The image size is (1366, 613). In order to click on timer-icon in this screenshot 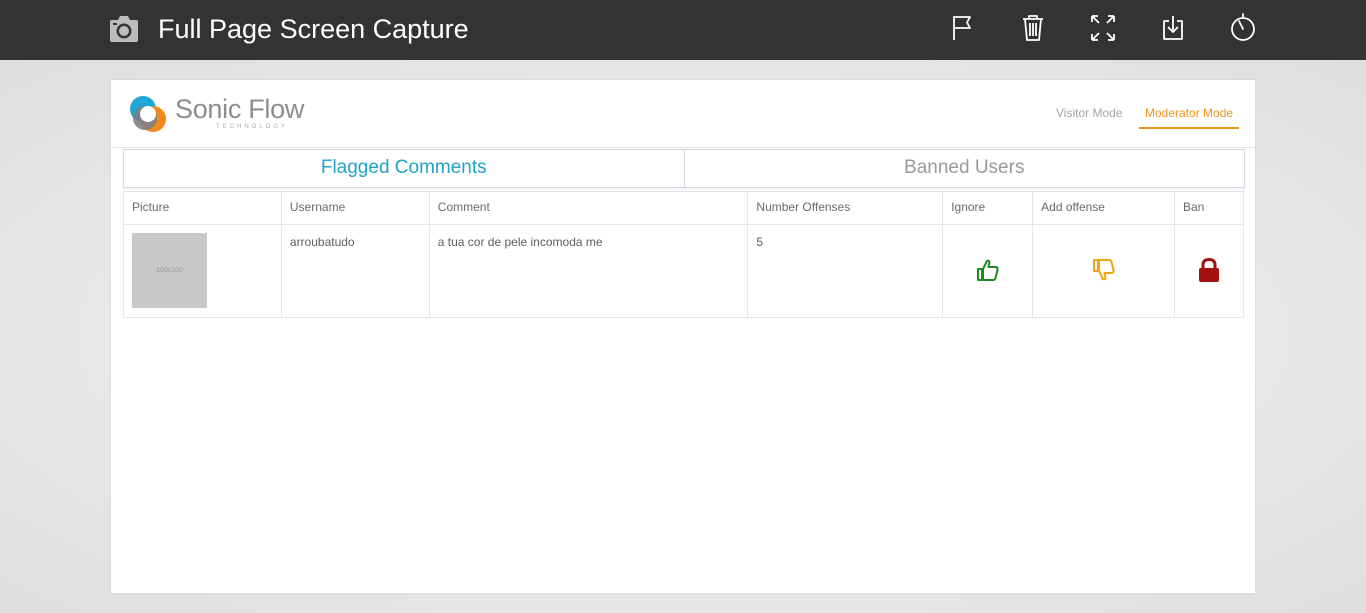, I will do `click(1243, 28)`.